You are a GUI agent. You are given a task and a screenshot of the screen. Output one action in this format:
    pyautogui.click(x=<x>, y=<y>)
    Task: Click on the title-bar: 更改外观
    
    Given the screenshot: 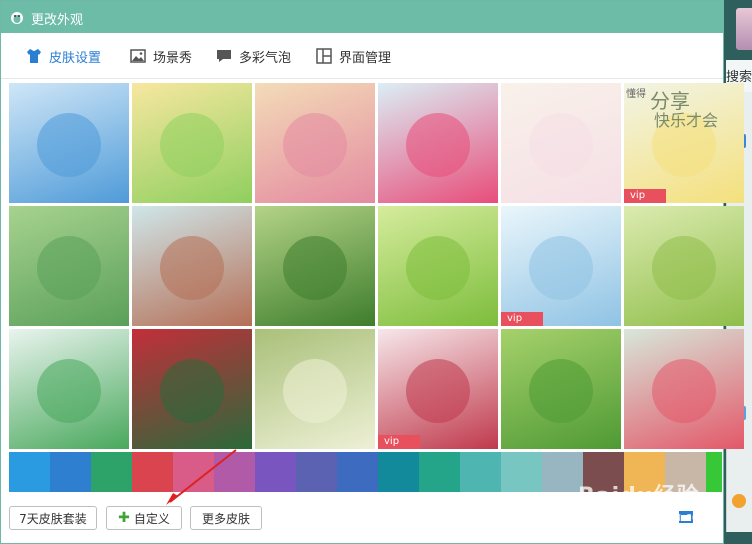 What is the action you would take?
    pyautogui.click(x=362, y=17)
    